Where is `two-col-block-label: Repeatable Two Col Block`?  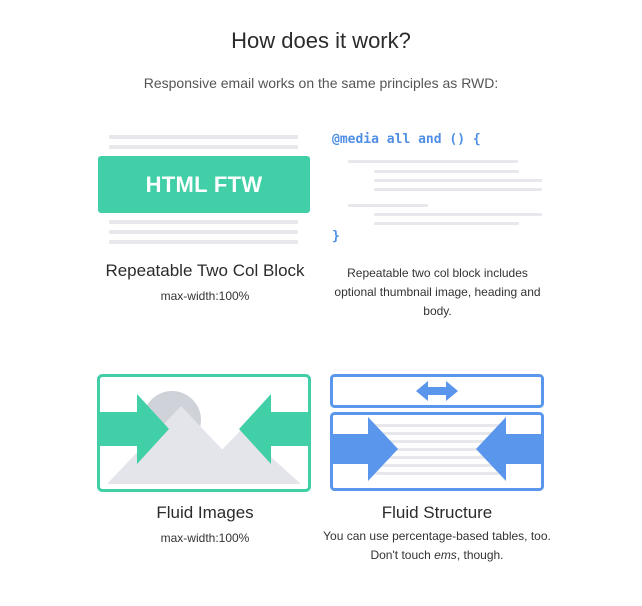 two-col-block-label: Repeatable Two Col Block is located at coordinates (205, 270).